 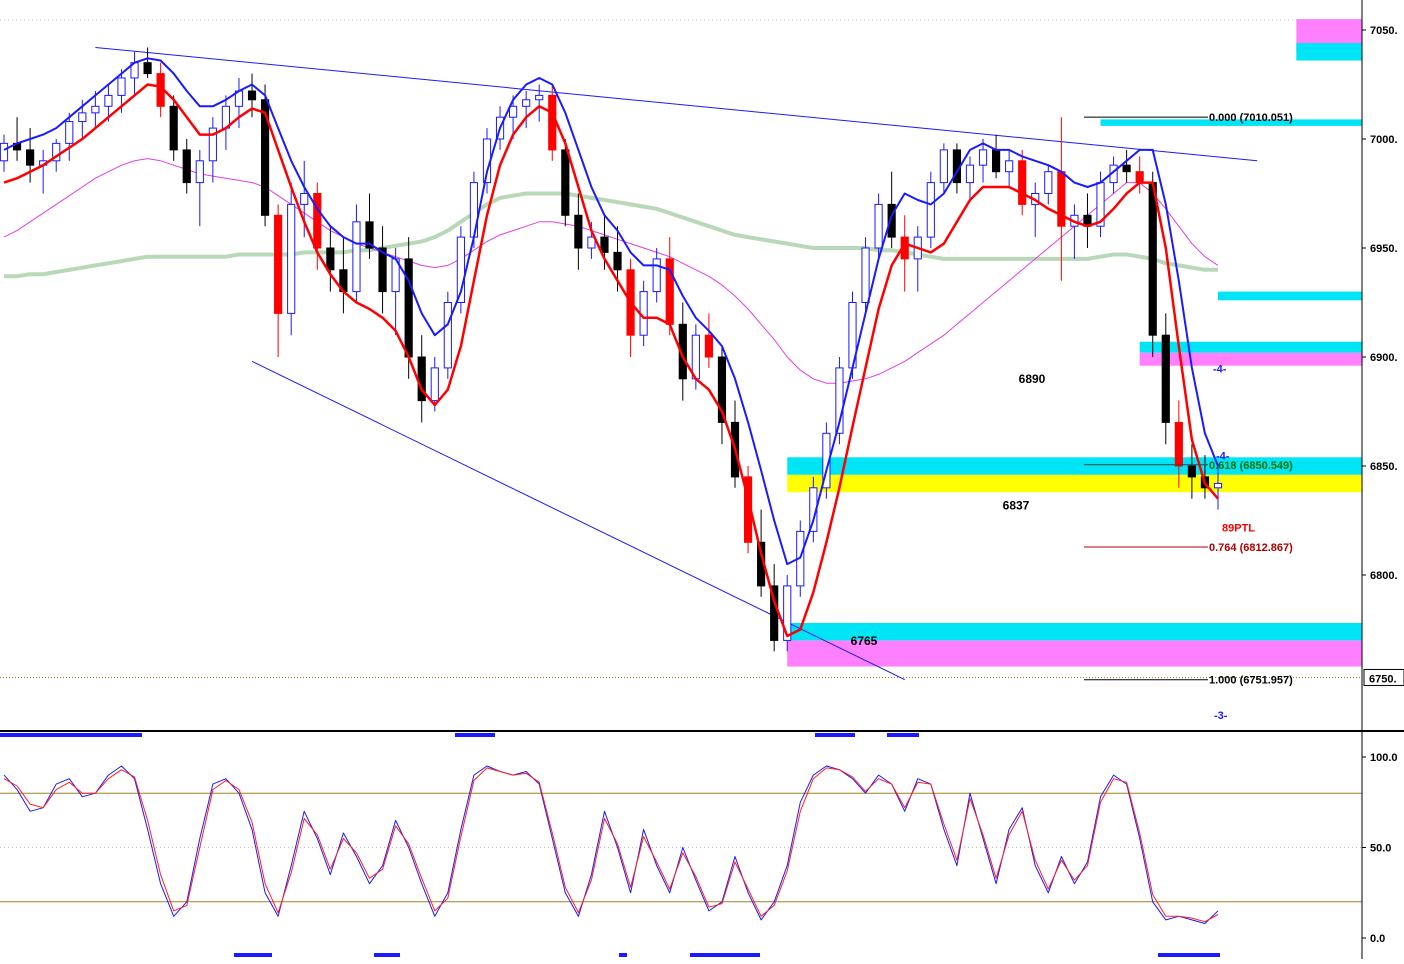 What do you see at coordinates (1238, 528) in the screenshot?
I see `wave-marker-label: 89PTL` at bounding box center [1238, 528].